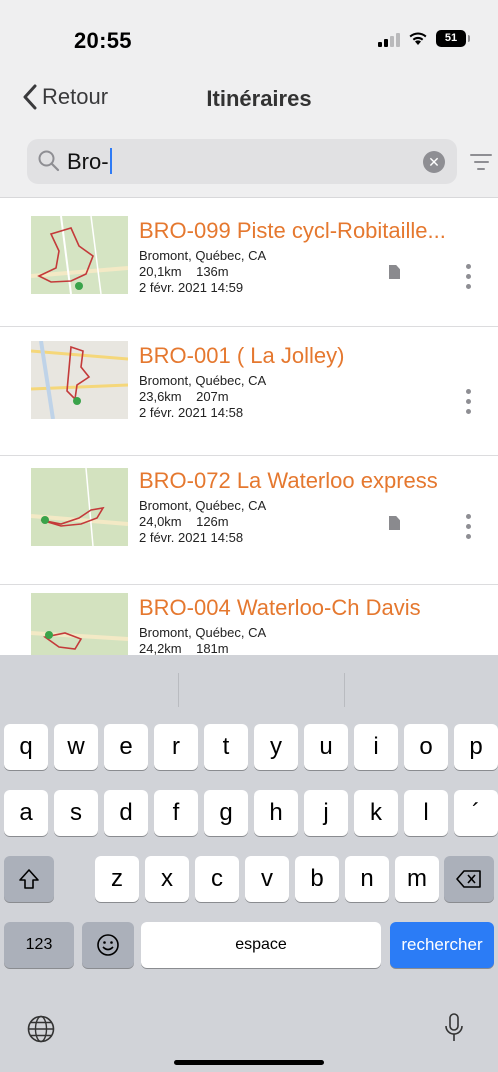 Image resolution: width=498 pixels, height=1072 pixels. I want to click on key-y: y, so click(276, 747).